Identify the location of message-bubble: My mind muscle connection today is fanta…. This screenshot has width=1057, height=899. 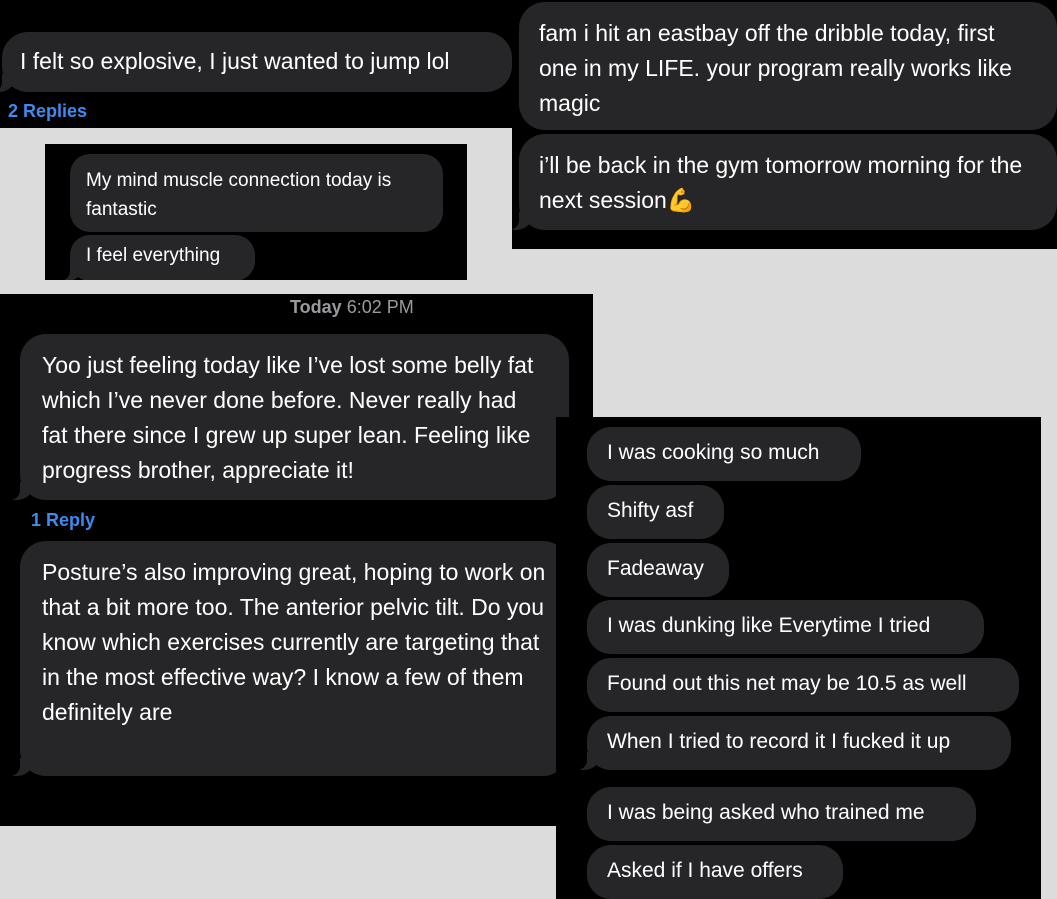
(256, 193).